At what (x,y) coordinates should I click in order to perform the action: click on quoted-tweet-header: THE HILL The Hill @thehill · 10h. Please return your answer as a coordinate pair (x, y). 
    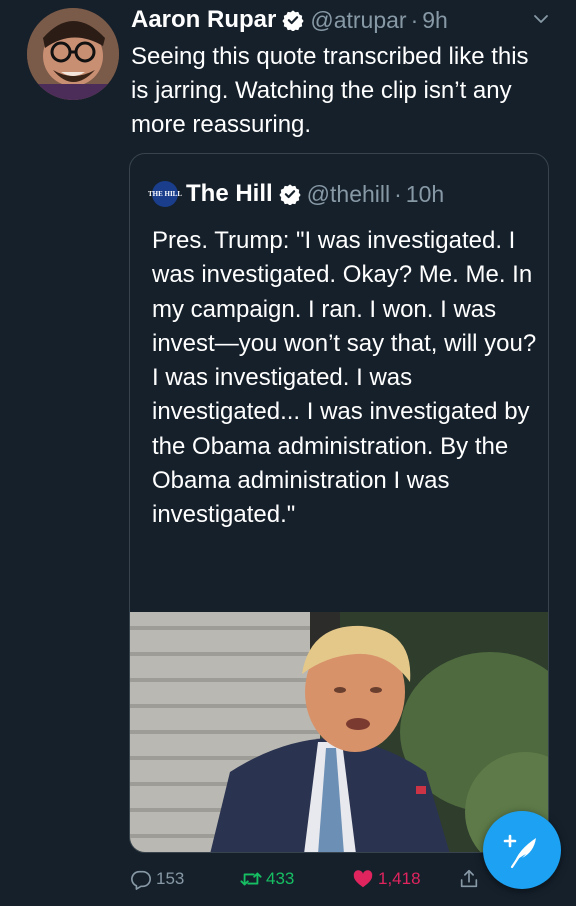
    Looking at the image, I should click on (296, 194).